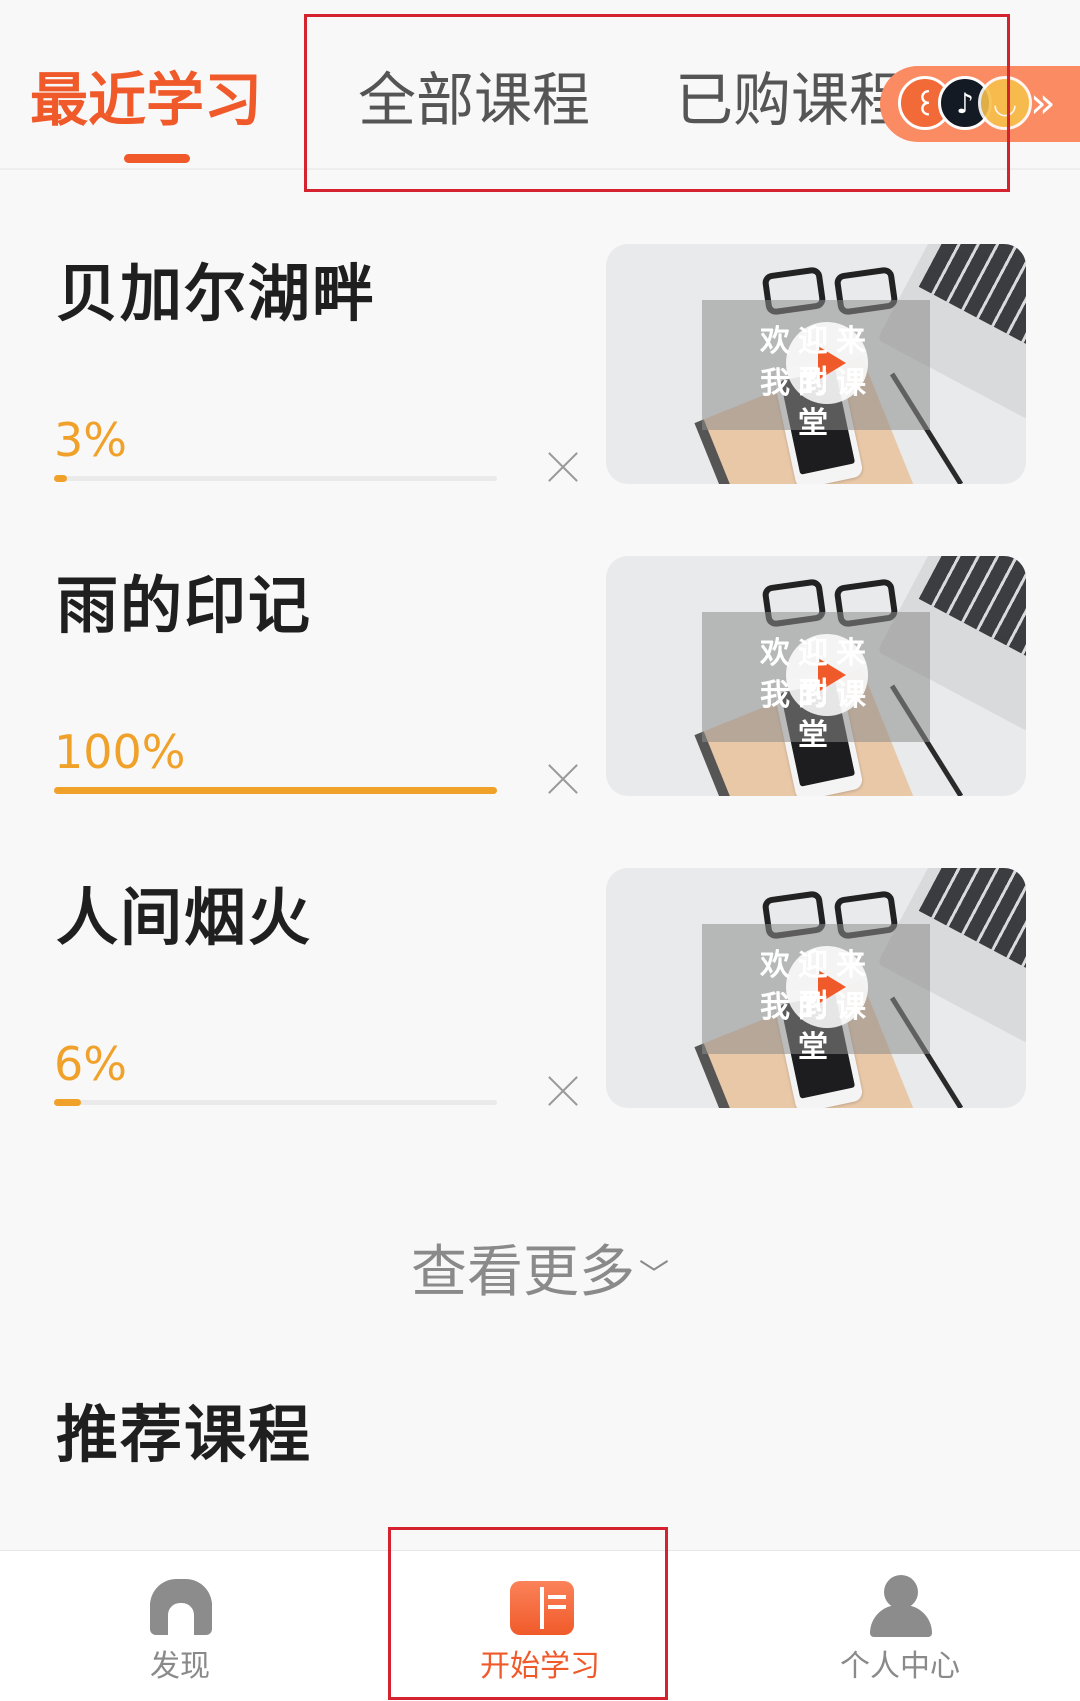 This screenshot has width=1080, height=1701. I want to click on double-chevron-right-icon: », so click(1043, 102).